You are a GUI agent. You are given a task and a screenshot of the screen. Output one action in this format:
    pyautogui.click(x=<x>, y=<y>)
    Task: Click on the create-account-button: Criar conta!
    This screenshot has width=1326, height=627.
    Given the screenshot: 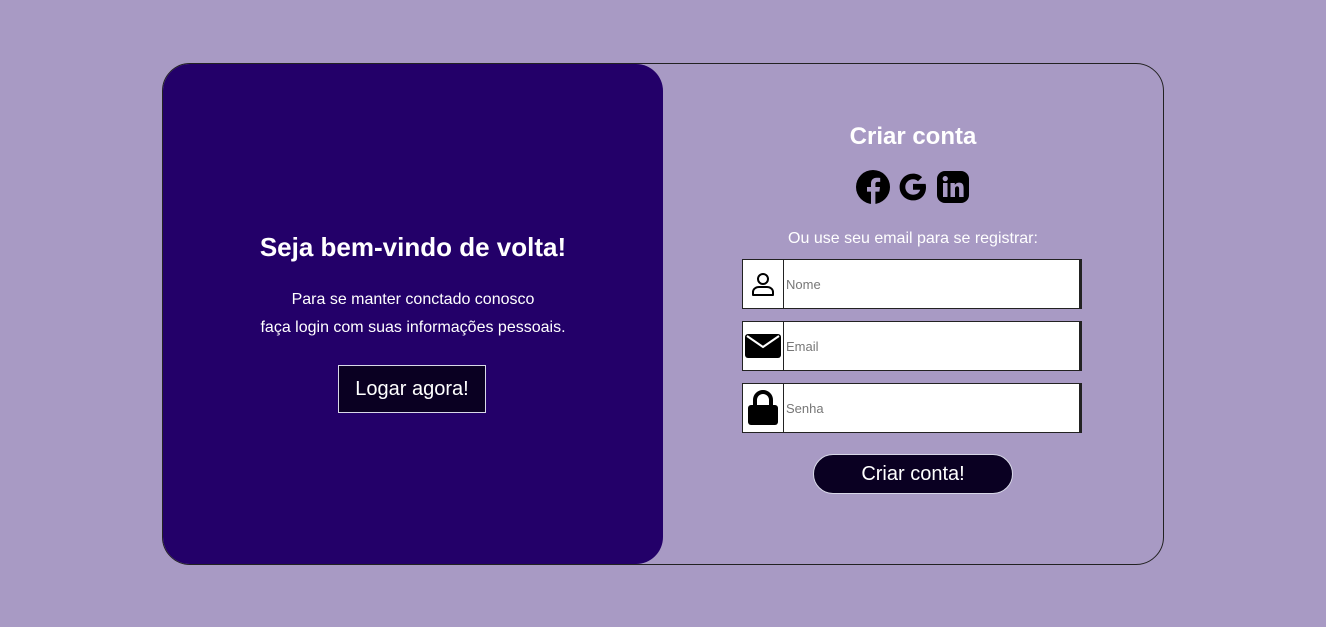 What is the action you would take?
    pyautogui.click(x=913, y=474)
    